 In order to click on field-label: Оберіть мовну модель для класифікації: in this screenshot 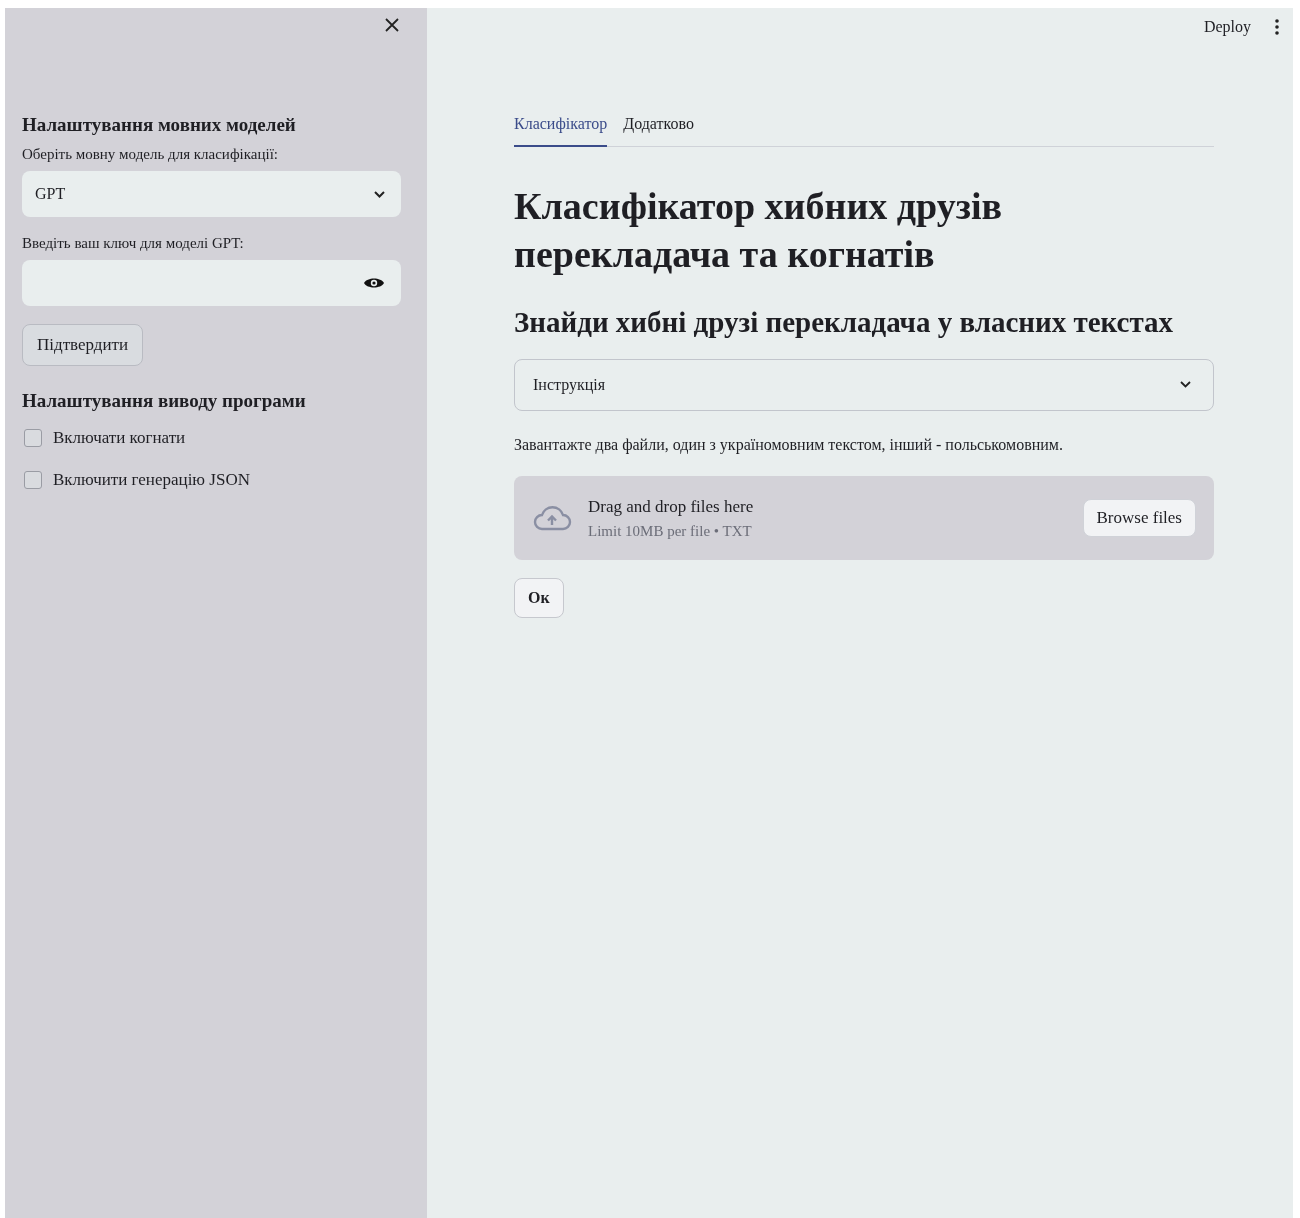, I will do `click(151, 154)`.